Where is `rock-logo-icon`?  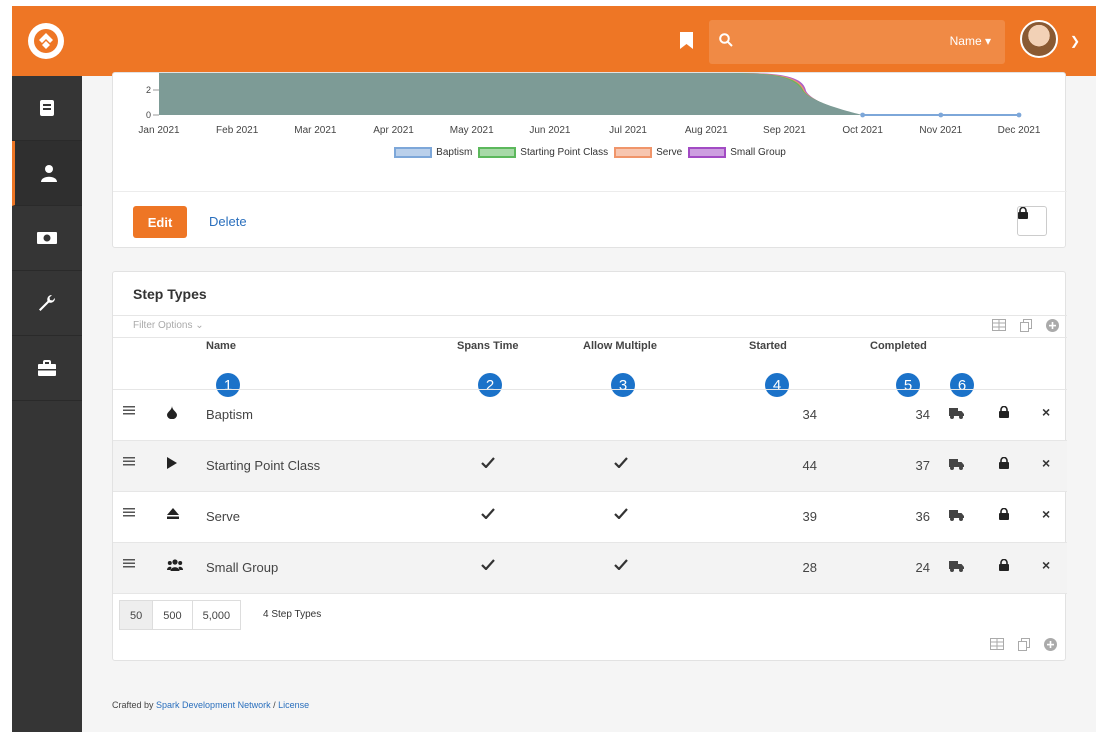 rock-logo-icon is located at coordinates (46, 41).